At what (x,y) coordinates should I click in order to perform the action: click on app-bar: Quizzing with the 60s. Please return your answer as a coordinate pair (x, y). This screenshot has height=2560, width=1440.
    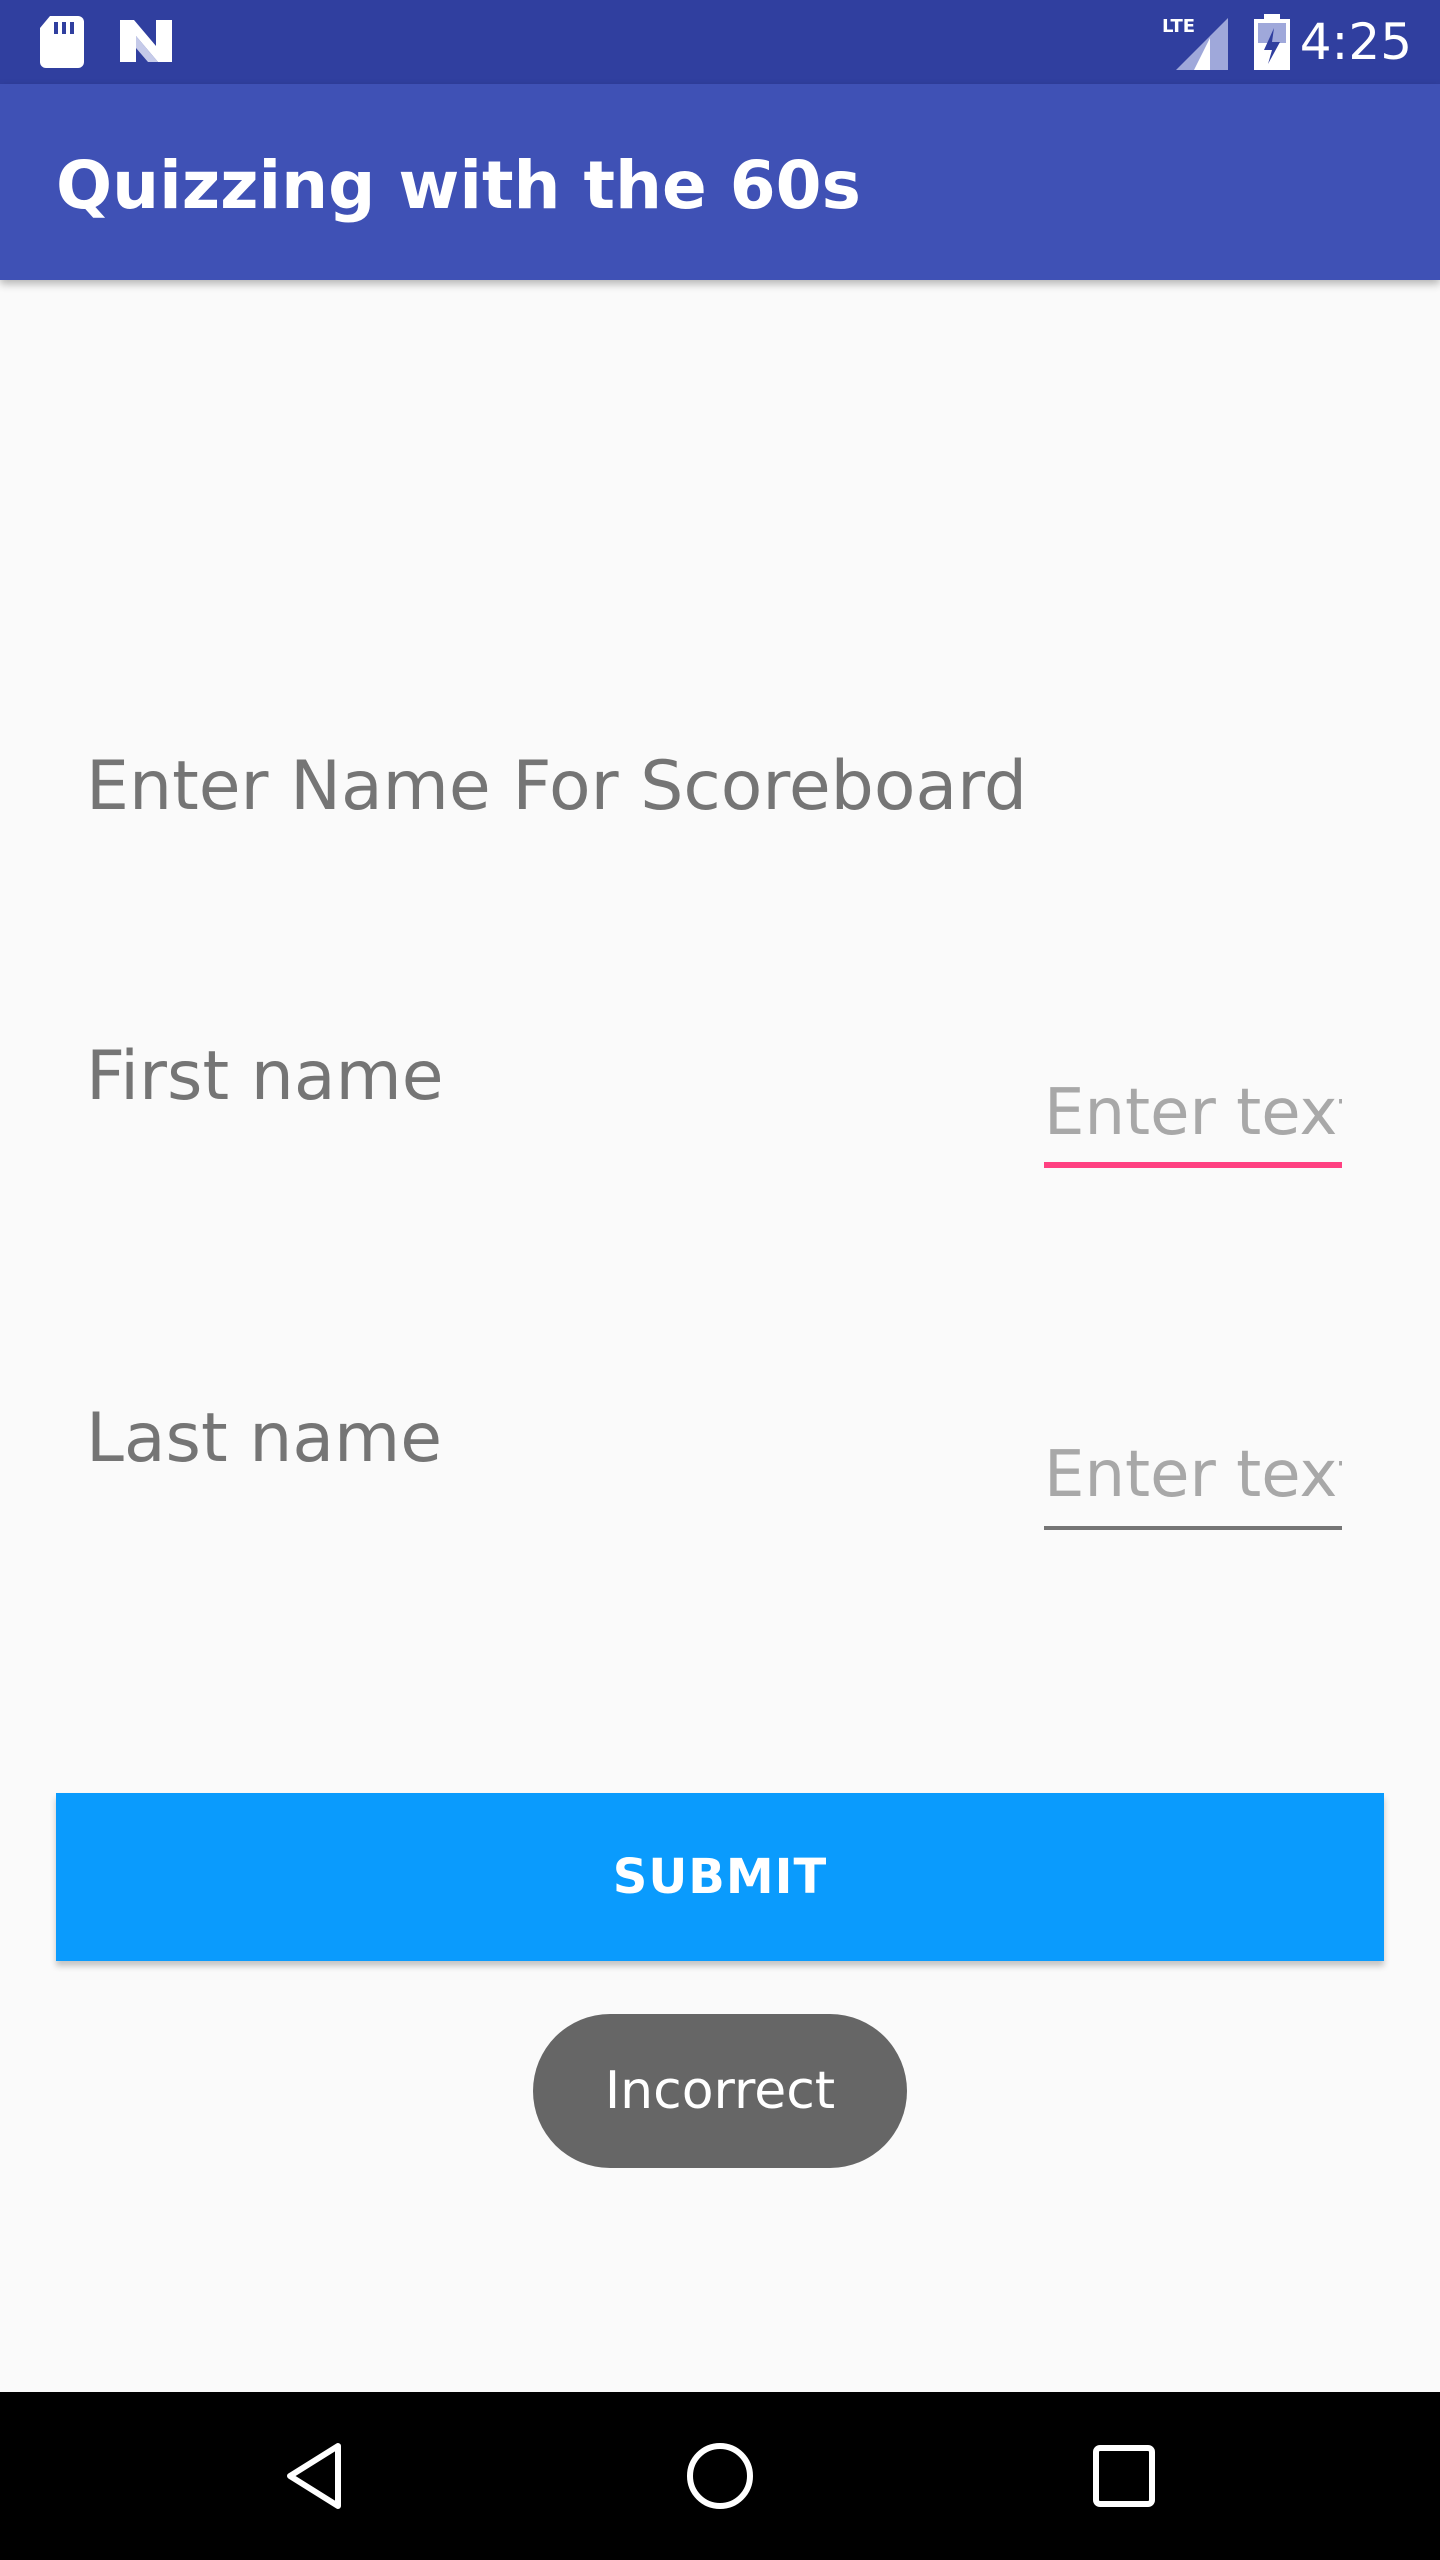
    Looking at the image, I should click on (720, 182).